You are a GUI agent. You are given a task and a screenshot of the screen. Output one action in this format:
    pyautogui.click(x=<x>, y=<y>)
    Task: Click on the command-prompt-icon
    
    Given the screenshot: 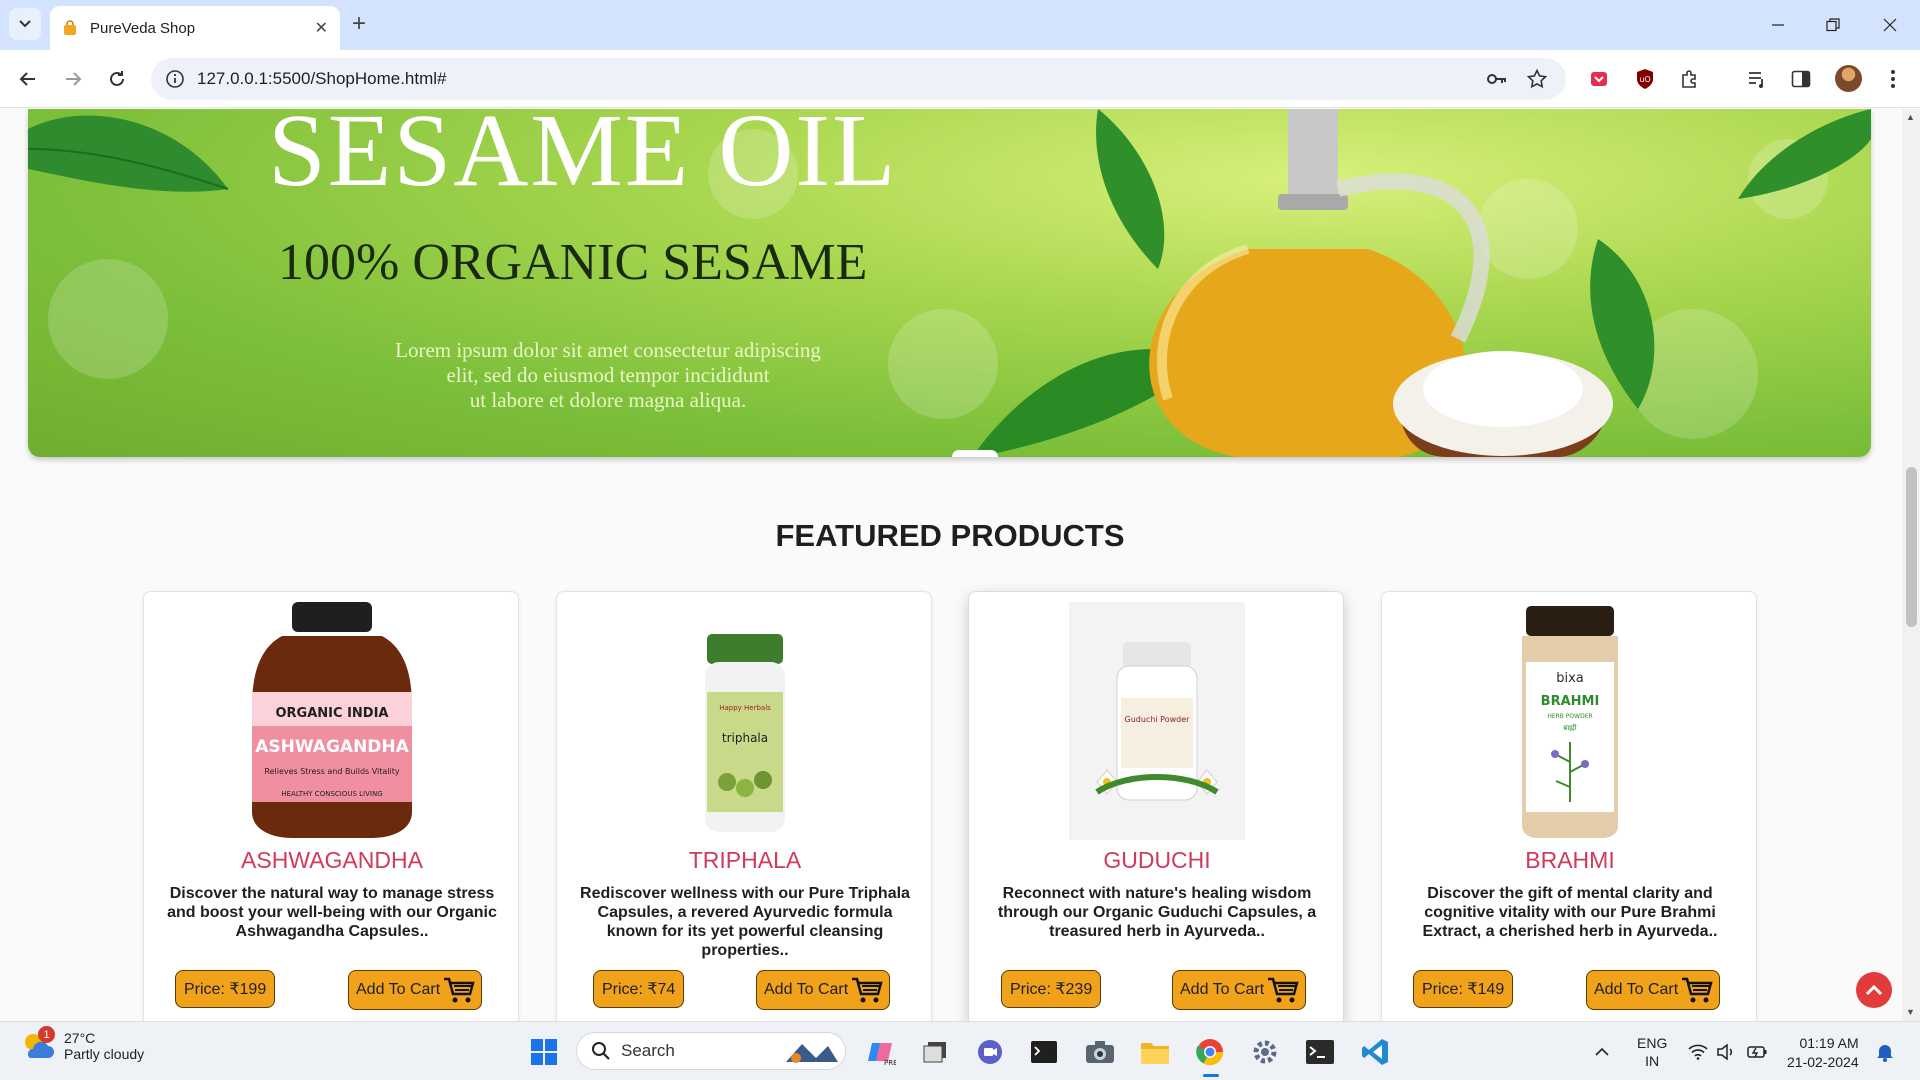 What is the action you would take?
    pyautogui.click(x=1320, y=1052)
    